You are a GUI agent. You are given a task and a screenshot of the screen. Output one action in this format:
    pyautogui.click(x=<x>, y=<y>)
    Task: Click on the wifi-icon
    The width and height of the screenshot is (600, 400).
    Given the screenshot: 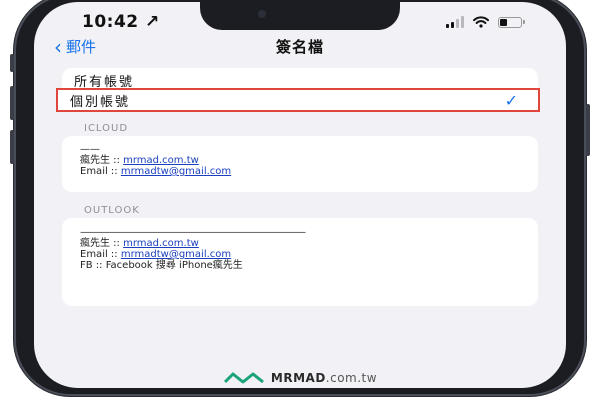 What is the action you would take?
    pyautogui.click(x=481, y=22)
    